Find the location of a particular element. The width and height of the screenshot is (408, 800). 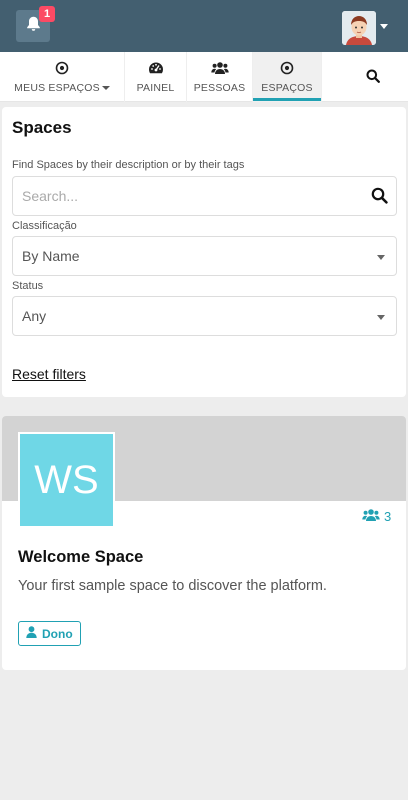

active-tab-indicator is located at coordinates (287, 99).